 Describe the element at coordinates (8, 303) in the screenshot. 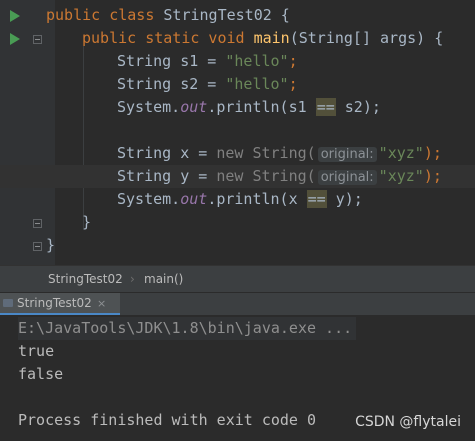

I see `run-config-icon` at that location.